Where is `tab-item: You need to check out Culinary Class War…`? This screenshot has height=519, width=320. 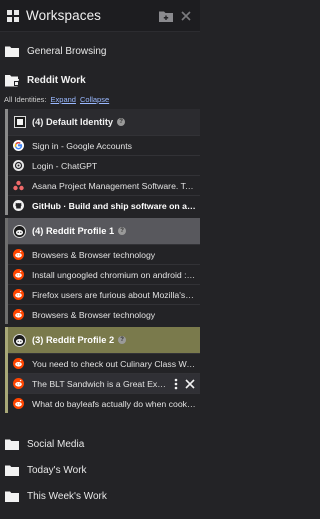 tab-item: You need to check out Culinary Class War… is located at coordinates (104, 363).